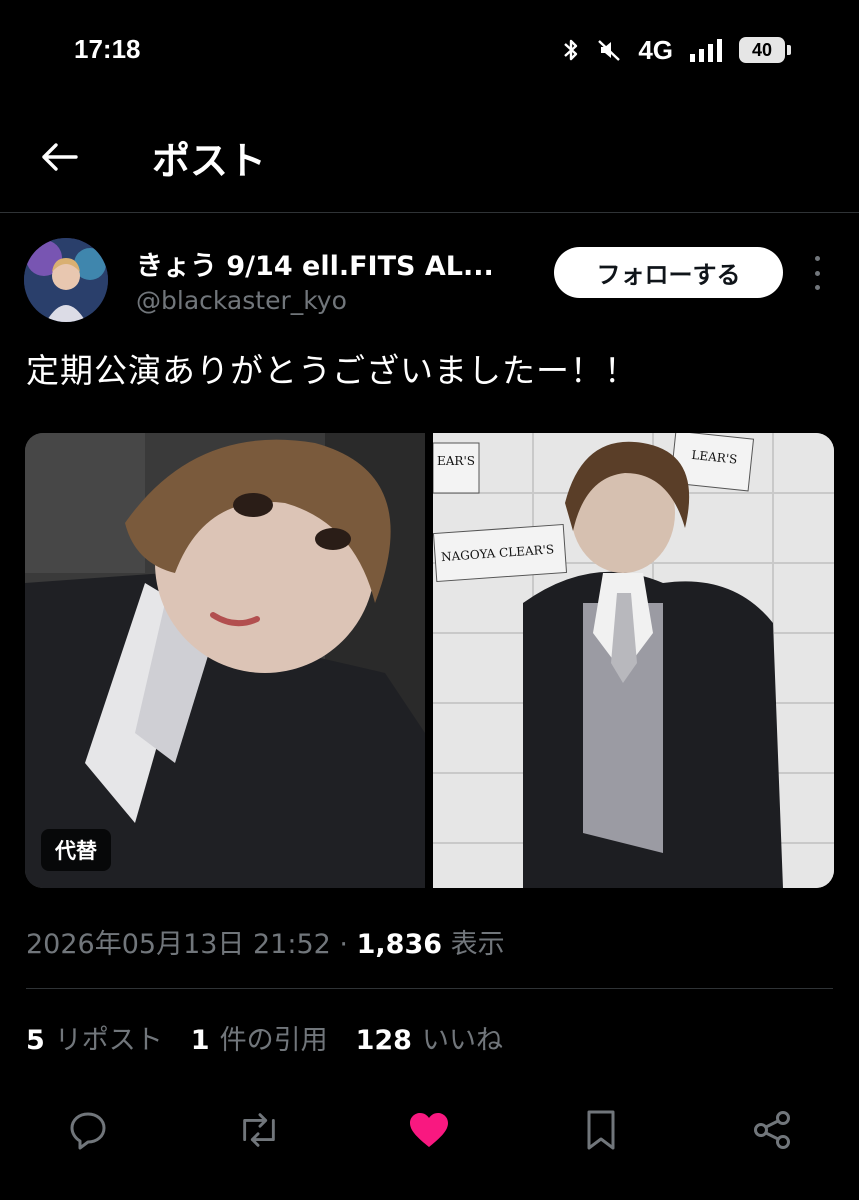  Describe the element at coordinates (429, 212) in the screenshot. I see `header-divider` at that location.